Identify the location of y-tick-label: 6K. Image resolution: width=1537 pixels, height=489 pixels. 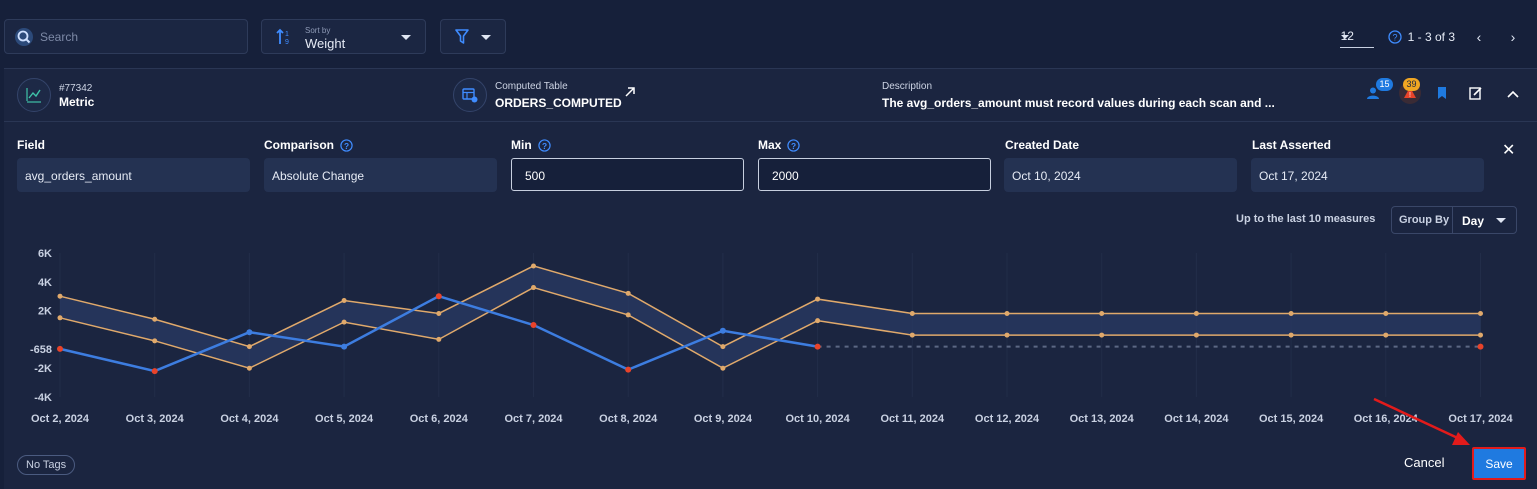
(45, 254).